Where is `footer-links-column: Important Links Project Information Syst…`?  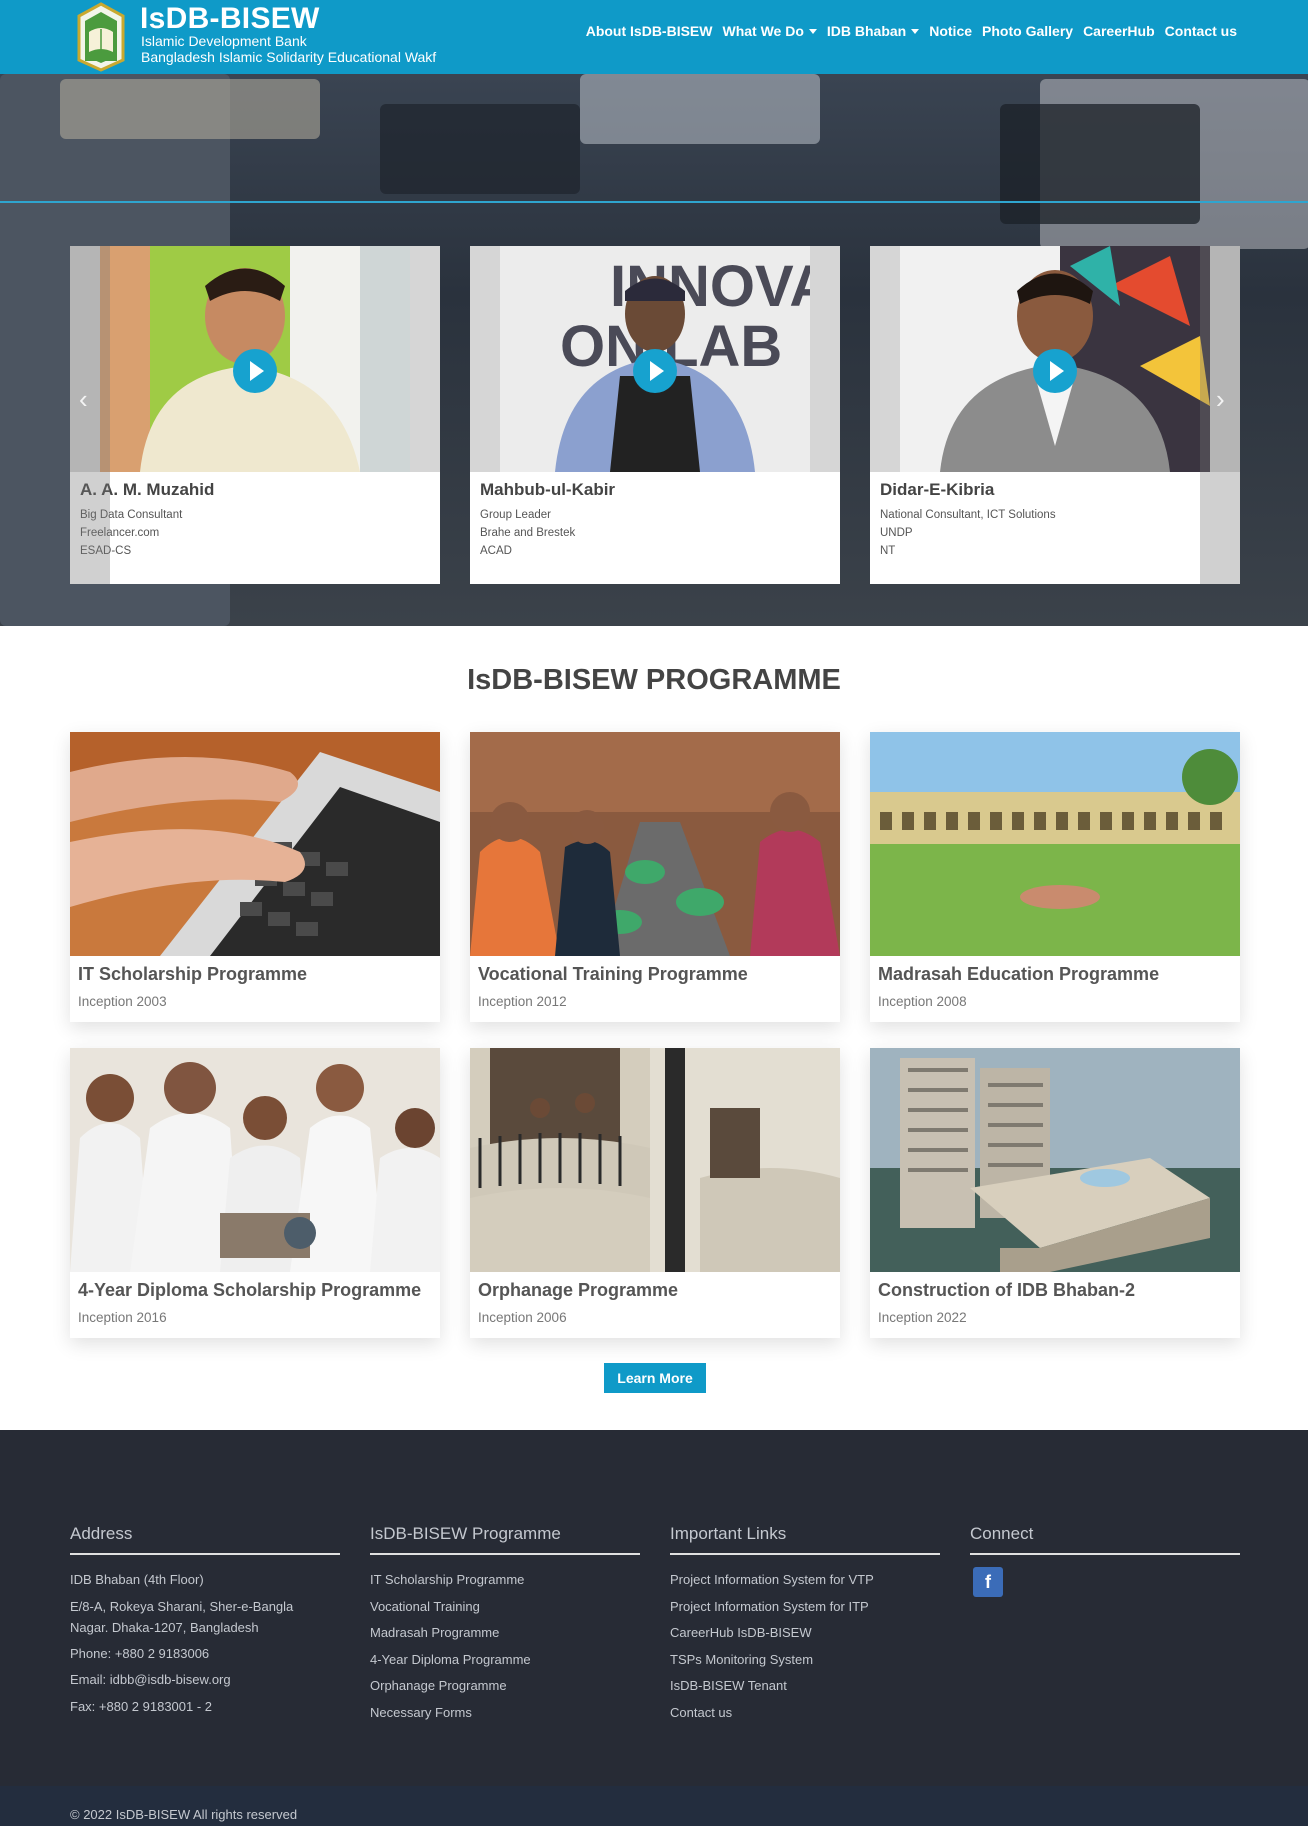 footer-links-column: Important Links Project Information Syst… is located at coordinates (805, 1625).